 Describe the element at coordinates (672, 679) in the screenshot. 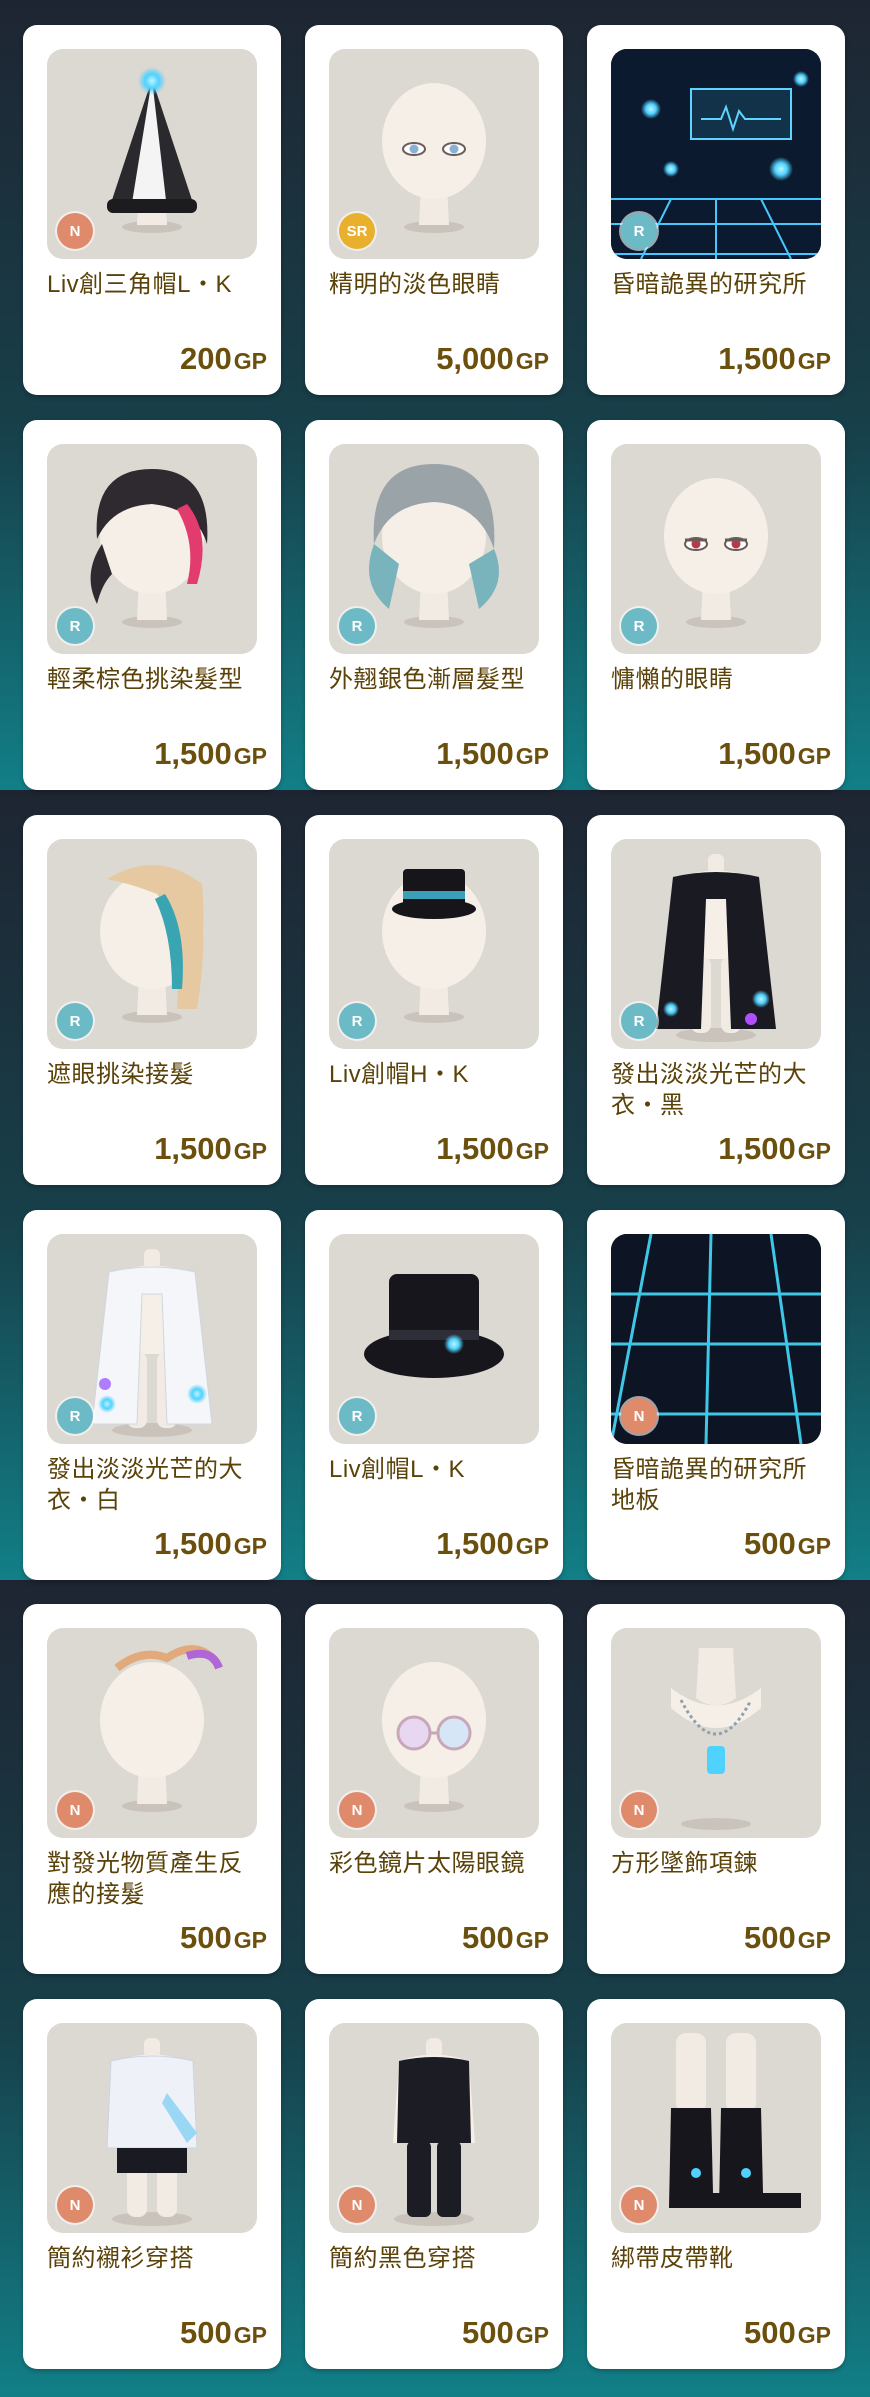

I see `item-name: 慵懶的眼睛` at that location.